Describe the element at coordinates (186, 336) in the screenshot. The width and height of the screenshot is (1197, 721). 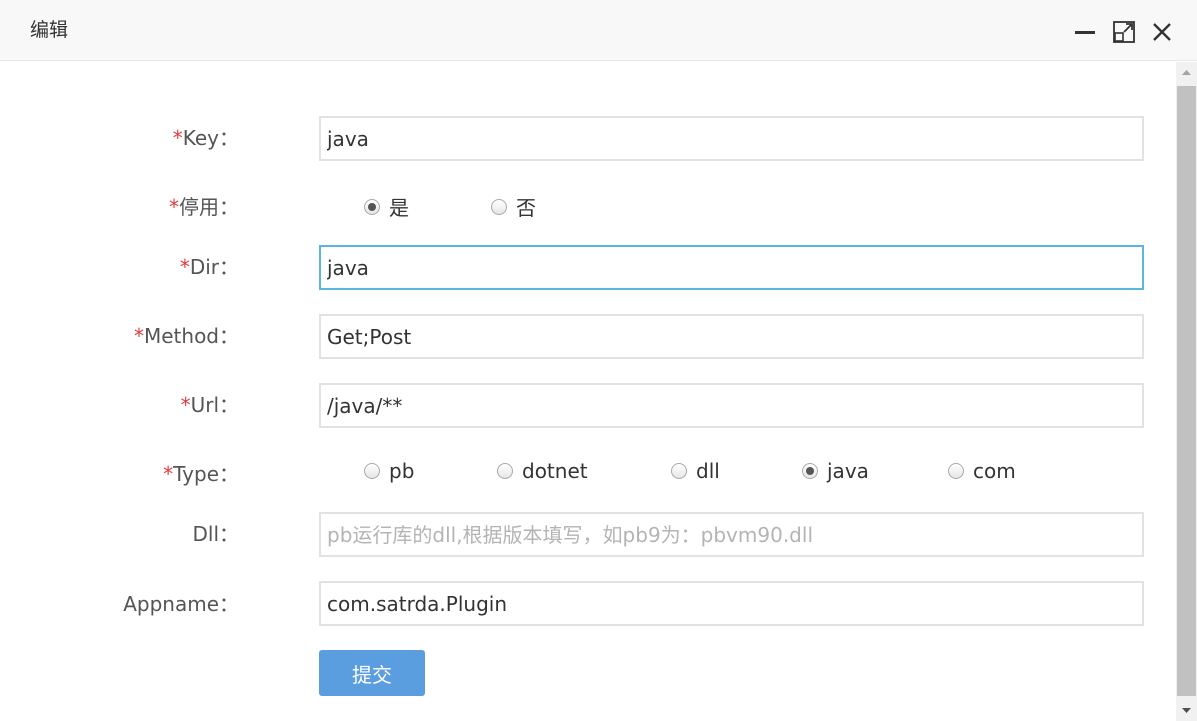
I see `method-label: *Method：` at that location.